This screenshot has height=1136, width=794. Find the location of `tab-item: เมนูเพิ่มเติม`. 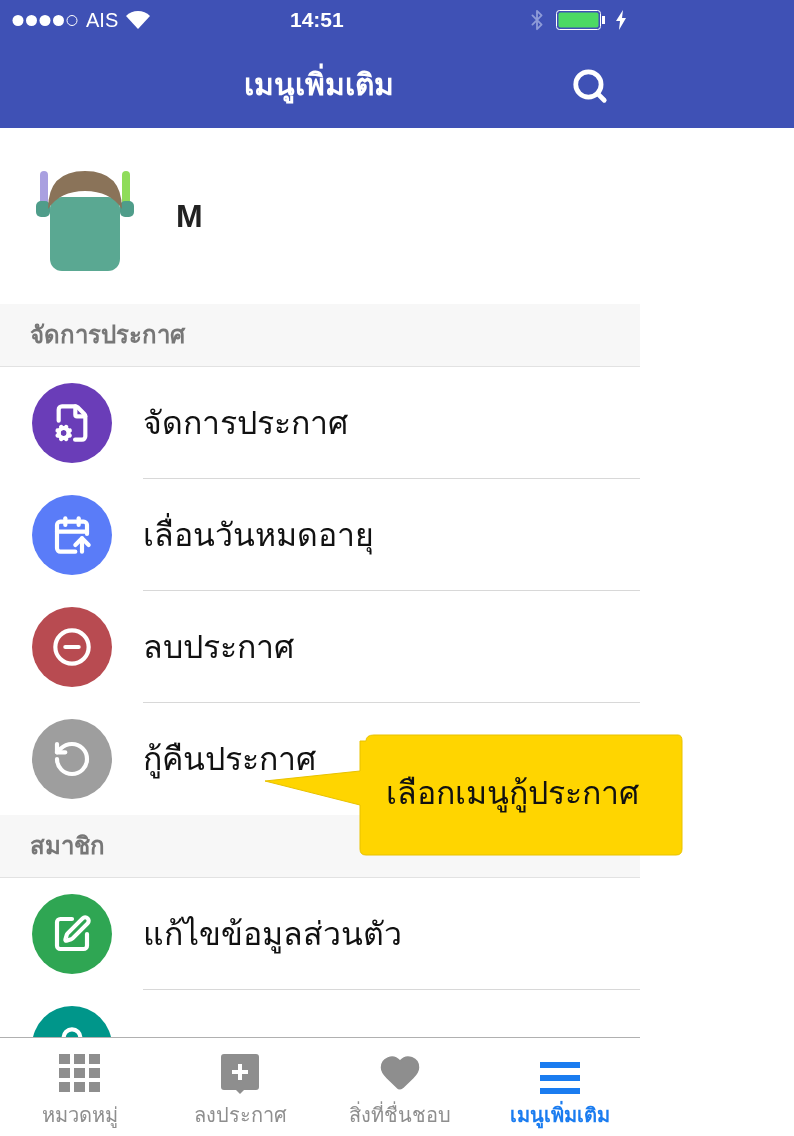

tab-item: เมนูเพิ่มเติม is located at coordinates (560, 1087).